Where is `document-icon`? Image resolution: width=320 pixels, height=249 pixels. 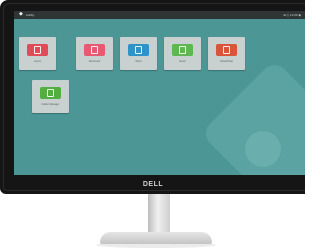 document-icon is located at coordinates (94, 50).